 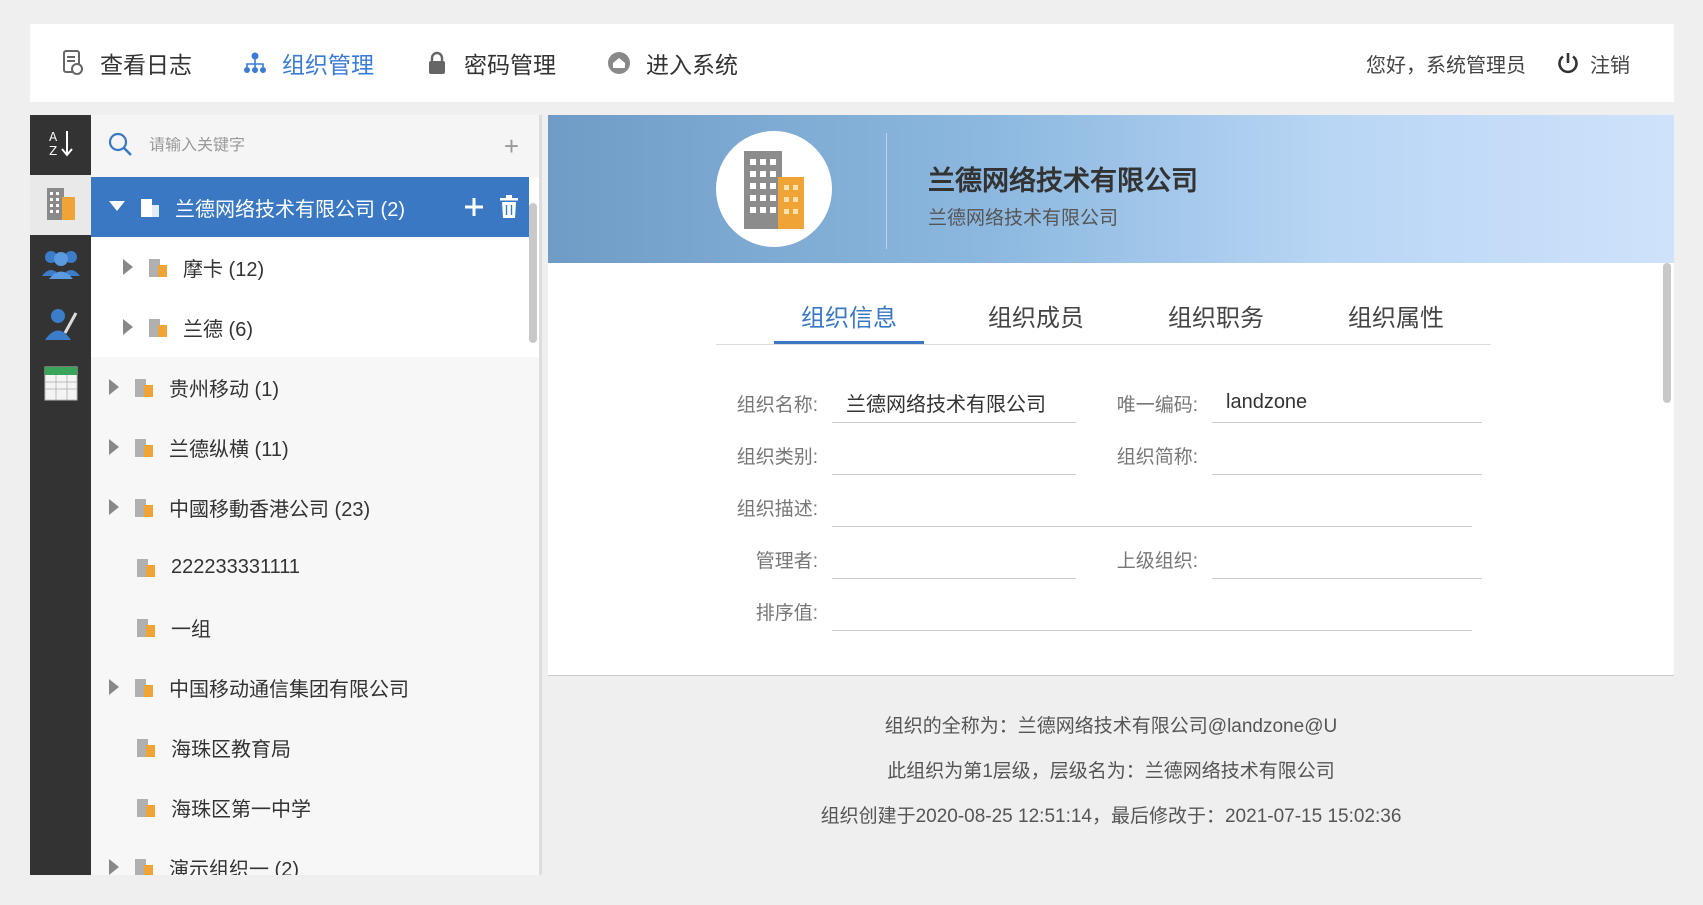 What do you see at coordinates (1347, 403) in the screenshot?
I see `unique-code-field: landzone` at bounding box center [1347, 403].